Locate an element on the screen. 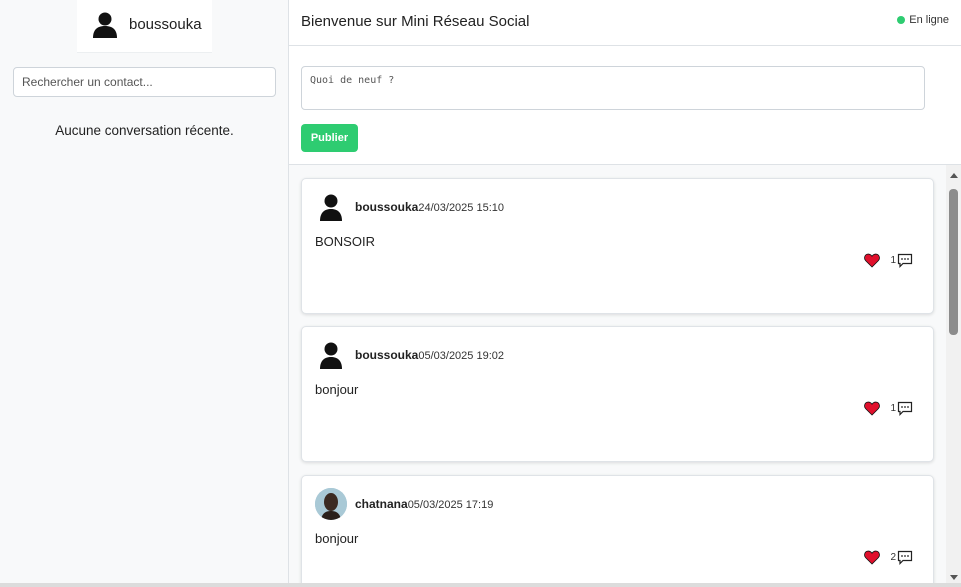 The width and height of the screenshot is (961, 587). post-content: BONSOIR is located at coordinates (345, 241).